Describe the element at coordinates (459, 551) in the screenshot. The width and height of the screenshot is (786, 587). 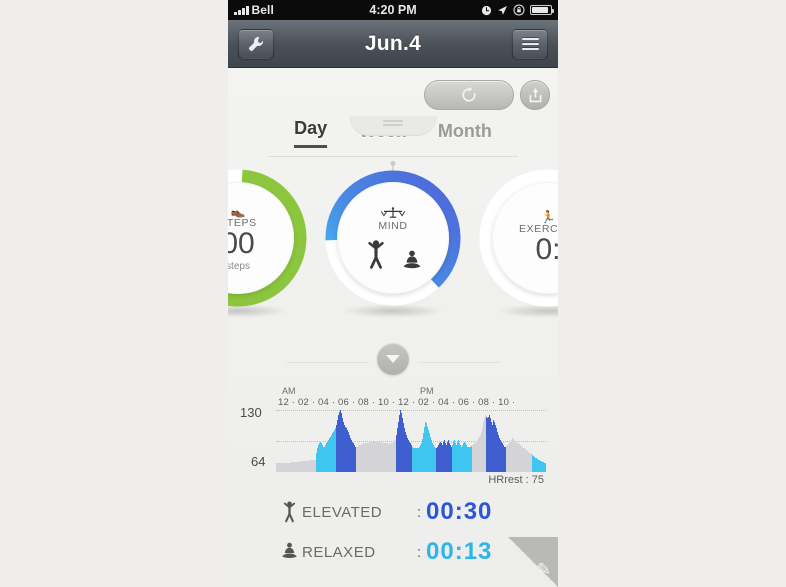
I see `stat-value-relaxed: 00:13` at that location.